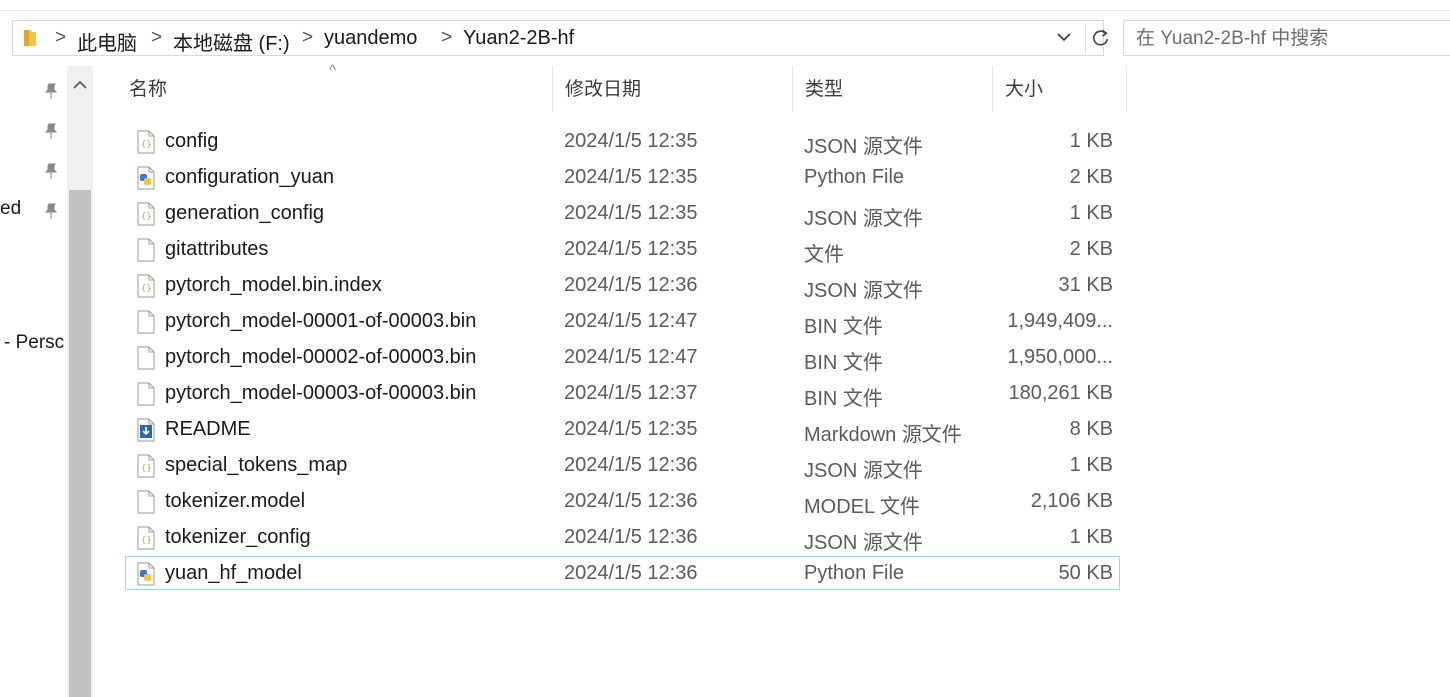  I want to click on scroll-up-icon, so click(80, 86).